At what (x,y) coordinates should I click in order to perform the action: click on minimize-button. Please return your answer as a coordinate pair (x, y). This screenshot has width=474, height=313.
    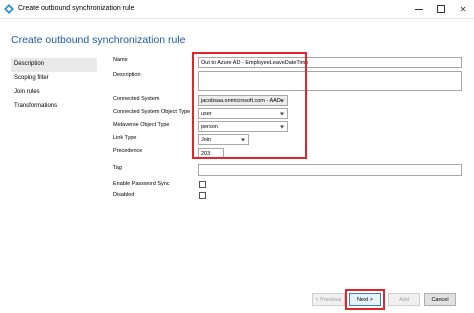
    Looking at the image, I should click on (419, 9).